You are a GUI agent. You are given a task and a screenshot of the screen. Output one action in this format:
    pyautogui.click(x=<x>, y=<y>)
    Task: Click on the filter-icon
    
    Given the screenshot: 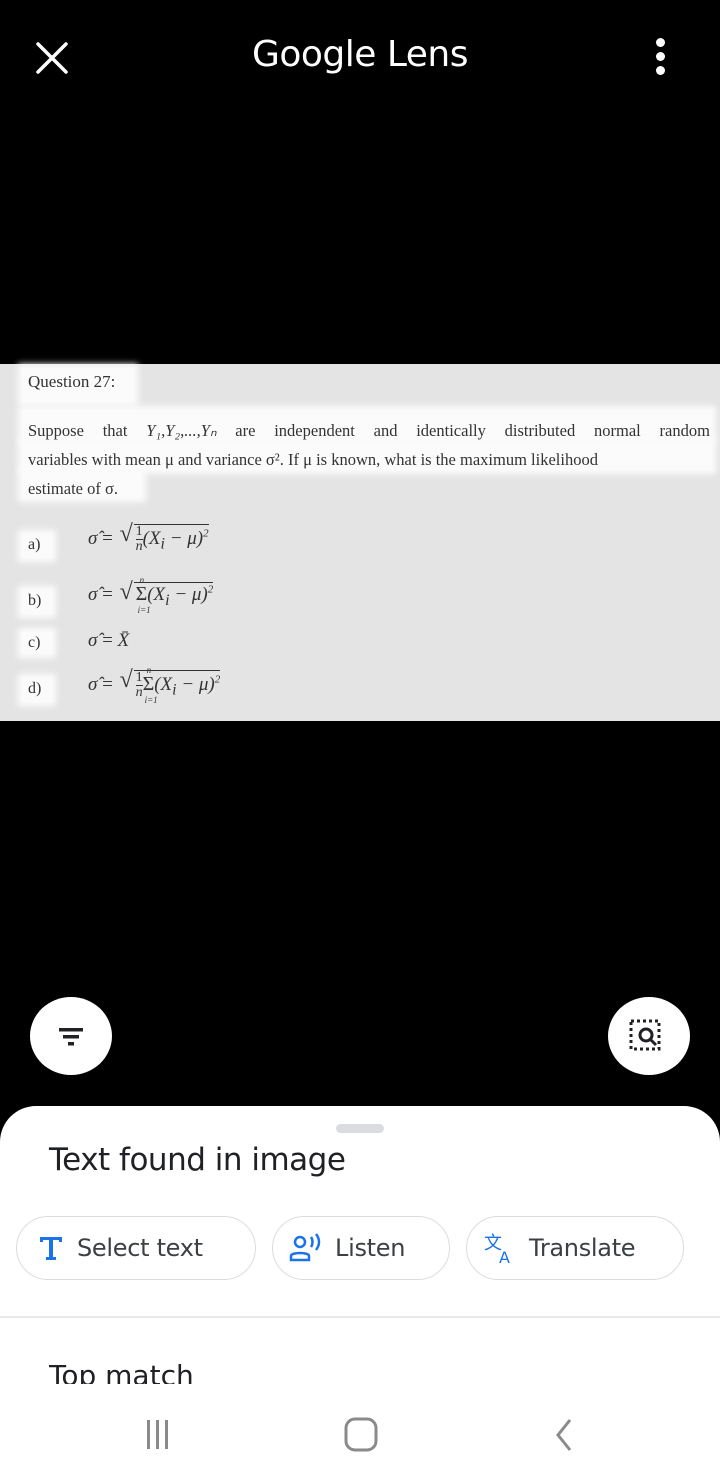 What is the action you would take?
    pyautogui.click(x=71, y=1037)
    